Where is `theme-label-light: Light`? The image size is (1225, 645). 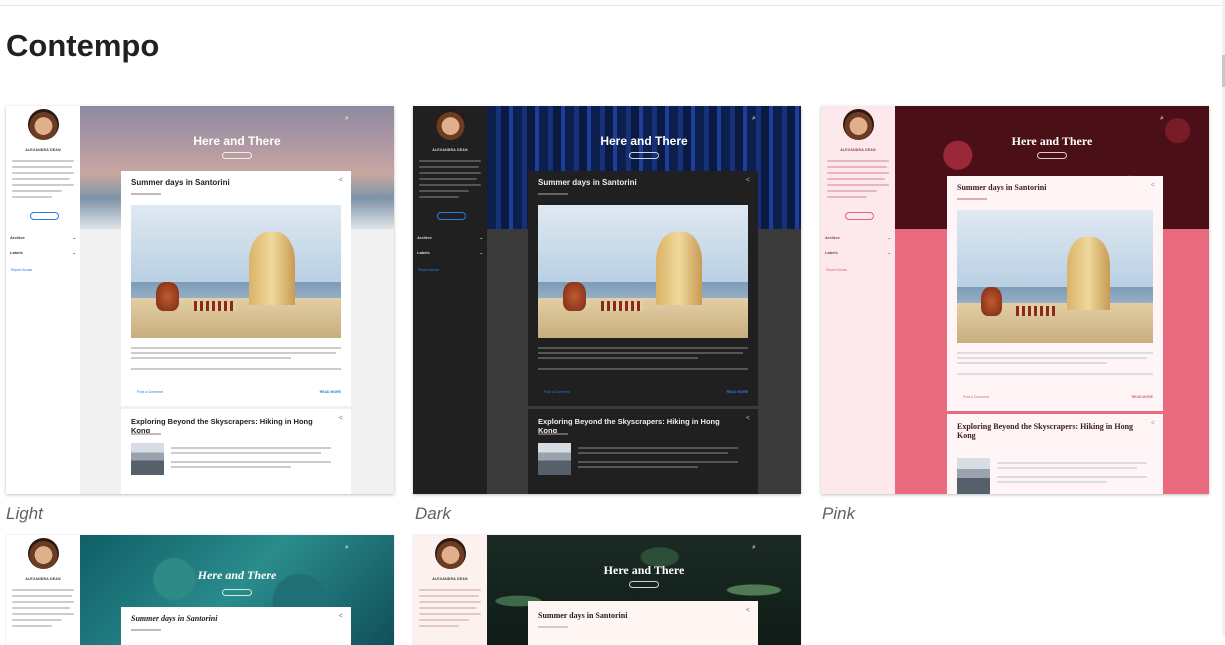
theme-label-light: Light is located at coordinates (24, 514).